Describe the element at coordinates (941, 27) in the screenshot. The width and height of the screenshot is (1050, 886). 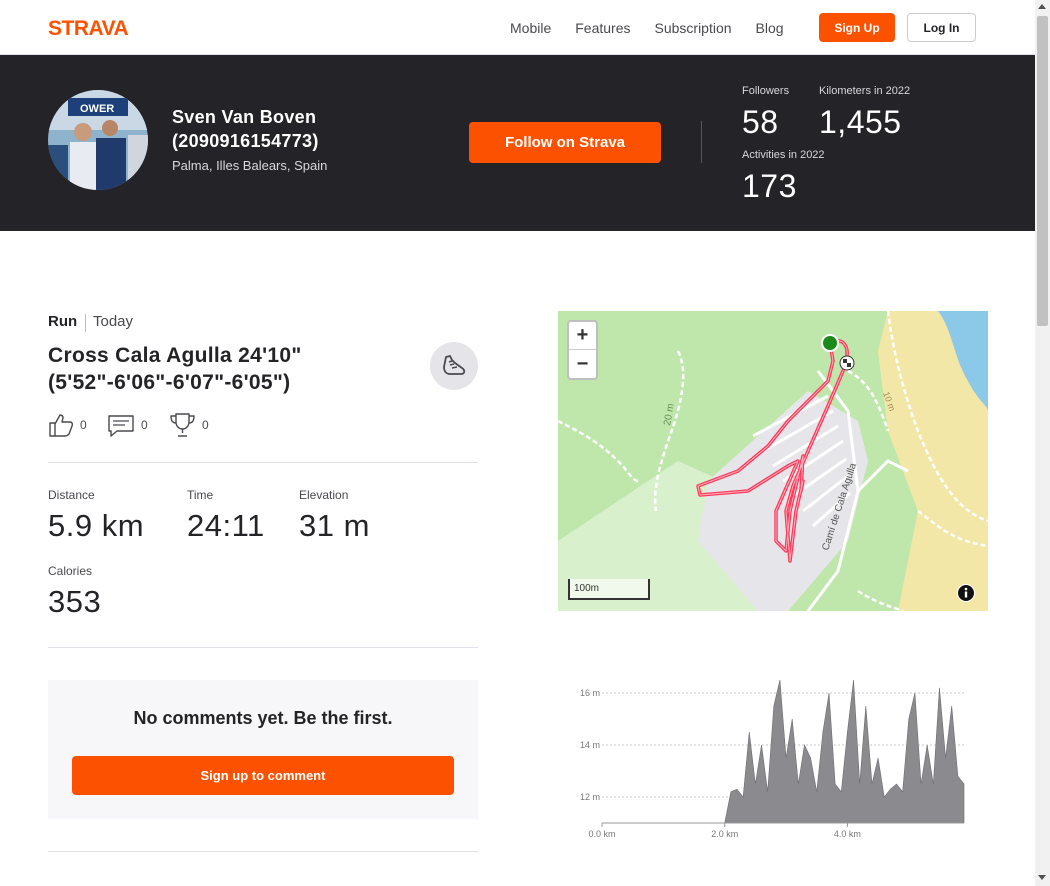
I see `log-in-button: Log In` at that location.